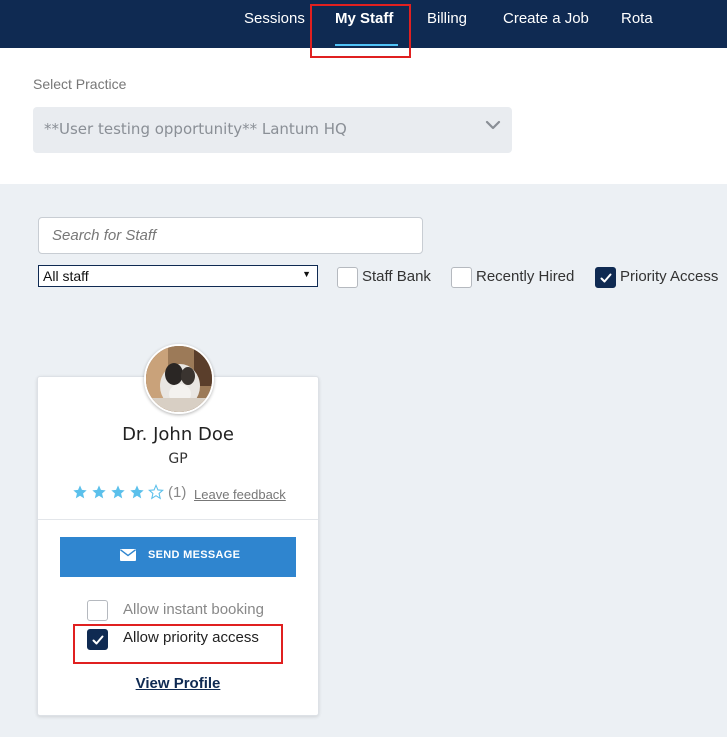  What do you see at coordinates (240, 494) in the screenshot?
I see `leave-feedback-link: Leave feedback` at bounding box center [240, 494].